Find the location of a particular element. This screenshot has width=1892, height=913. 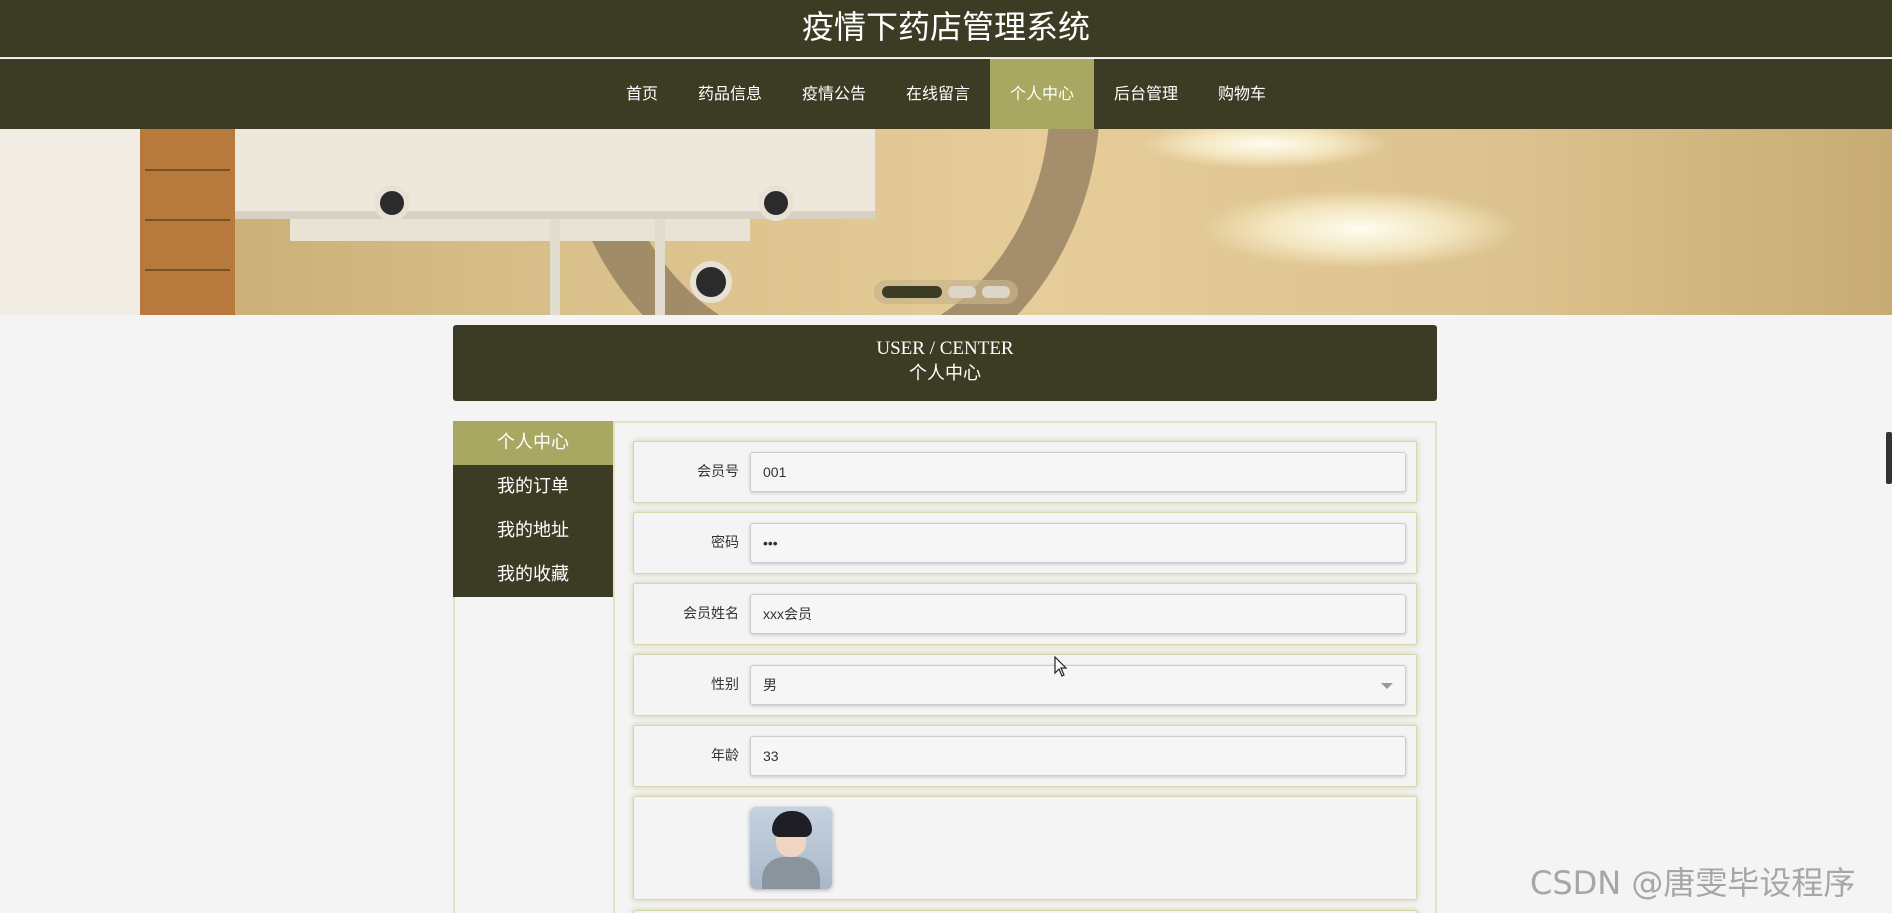

nav-item-user-center: 个人中心 is located at coordinates (1042, 94).